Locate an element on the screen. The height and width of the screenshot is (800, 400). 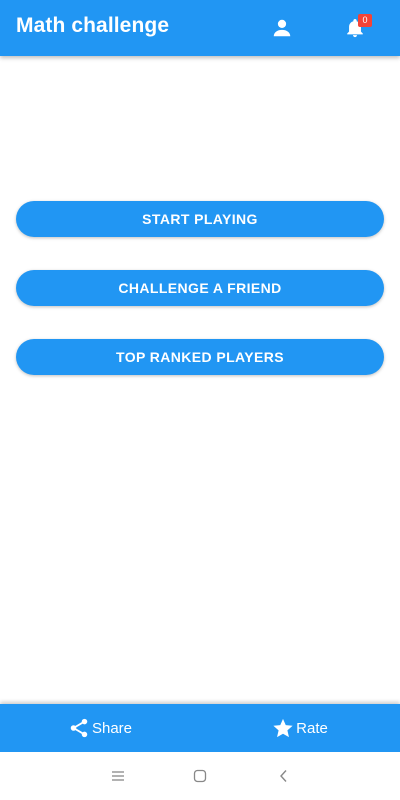
recent-apps-button is located at coordinates (118, 776).